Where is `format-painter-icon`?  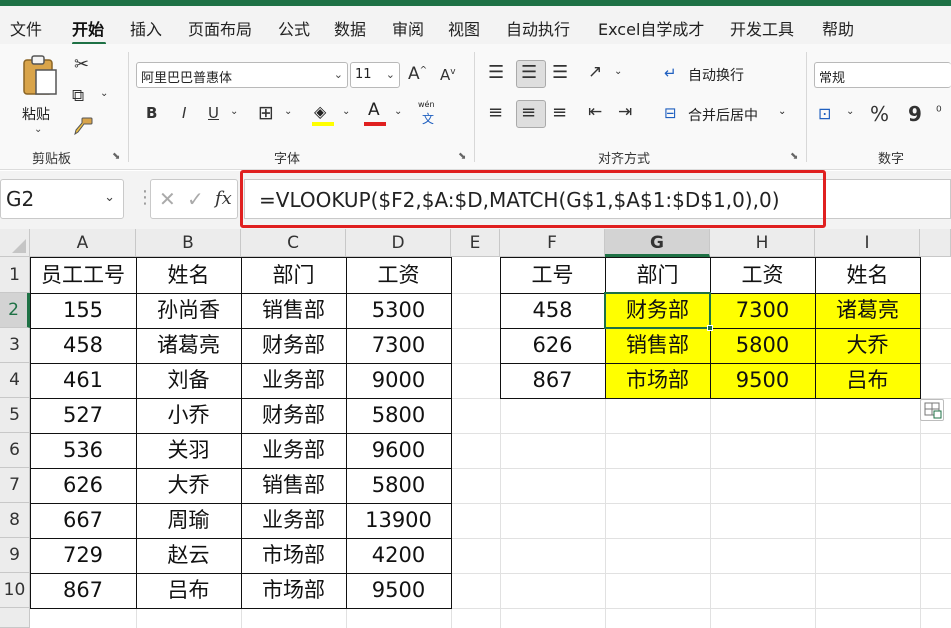 format-painter-icon is located at coordinates (83, 126).